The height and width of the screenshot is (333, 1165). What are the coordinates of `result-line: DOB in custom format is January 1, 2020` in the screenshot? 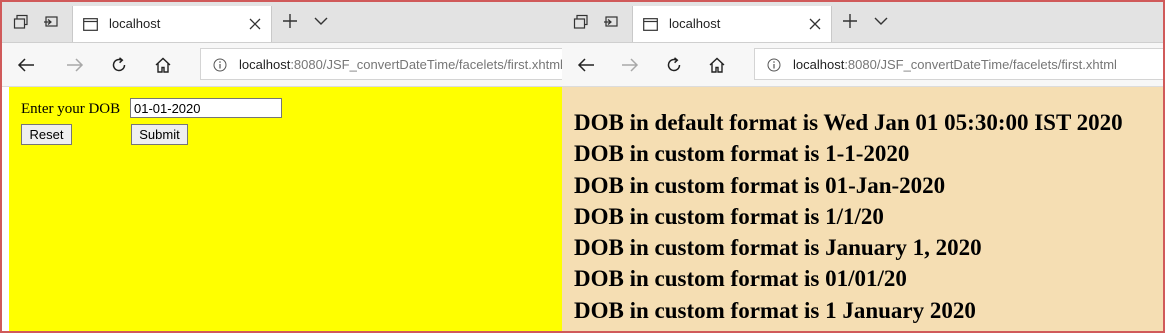 It's located at (778, 248).